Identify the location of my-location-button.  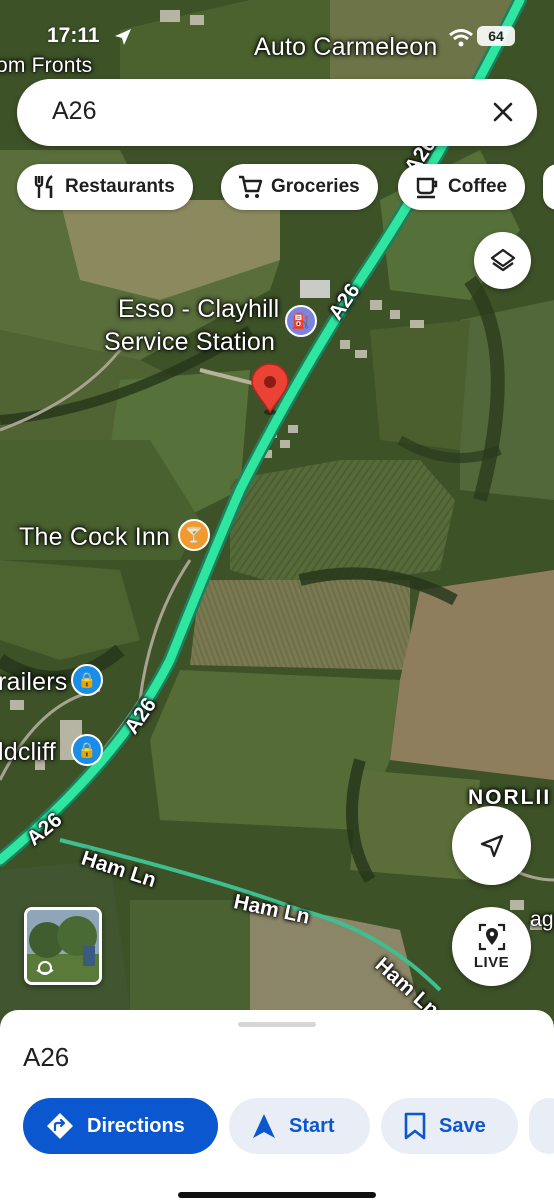
(491, 845).